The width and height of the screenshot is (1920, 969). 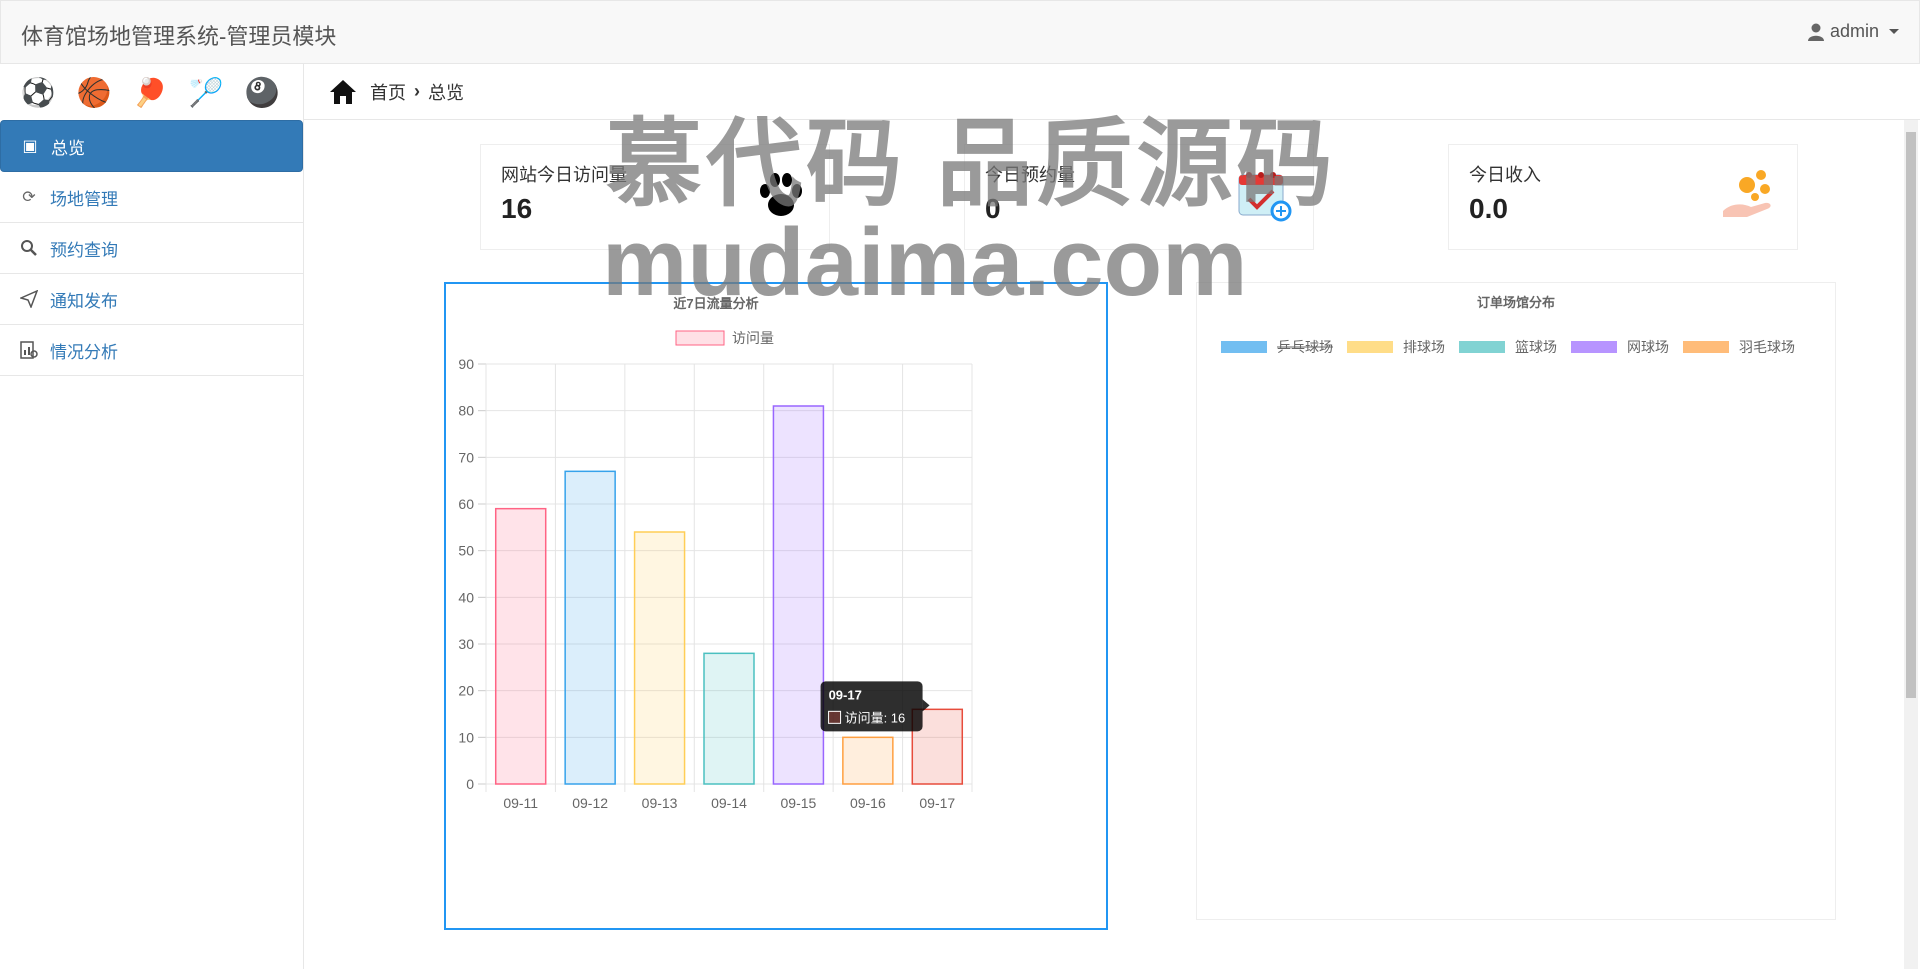 I want to click on y-tick-label: 60, so click(x=466, y=504).